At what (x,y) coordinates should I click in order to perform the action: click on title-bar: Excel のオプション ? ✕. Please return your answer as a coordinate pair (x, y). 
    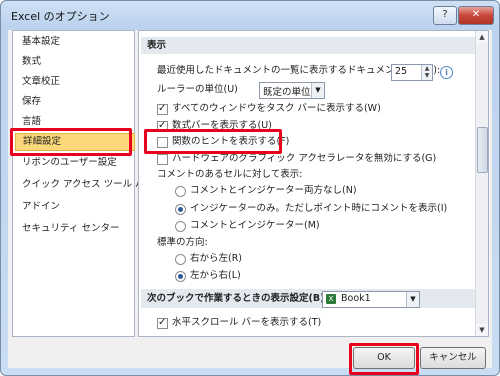
    Looking at the image, I should click on (250, 15).